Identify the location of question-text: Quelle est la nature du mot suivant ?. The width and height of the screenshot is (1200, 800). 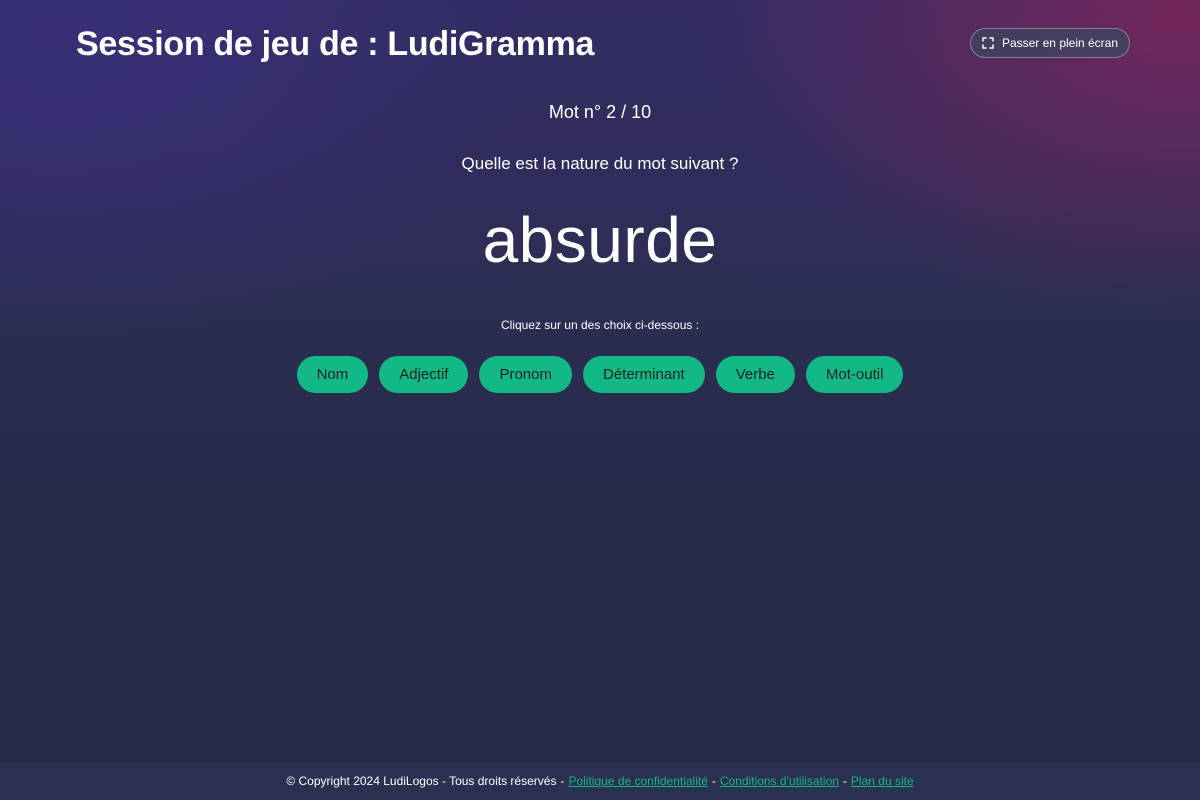
(600, 163).